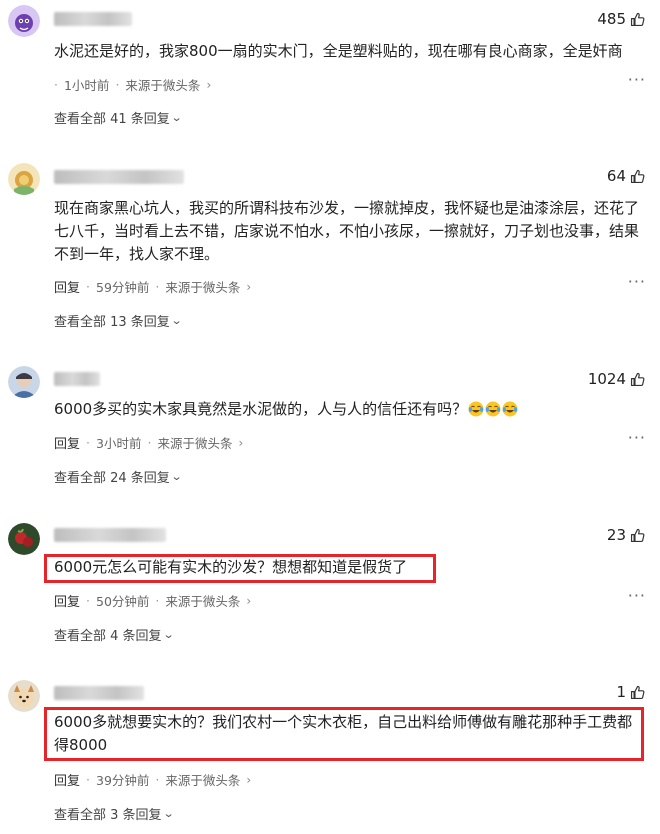  Describe the element at coordinates (338, 51) in the screenshot. I see `comment-text: 水泥还是好的，我家800一扇的实木门，全是塑料贴的，现在哪有良心商家，全是奸商` at that location.